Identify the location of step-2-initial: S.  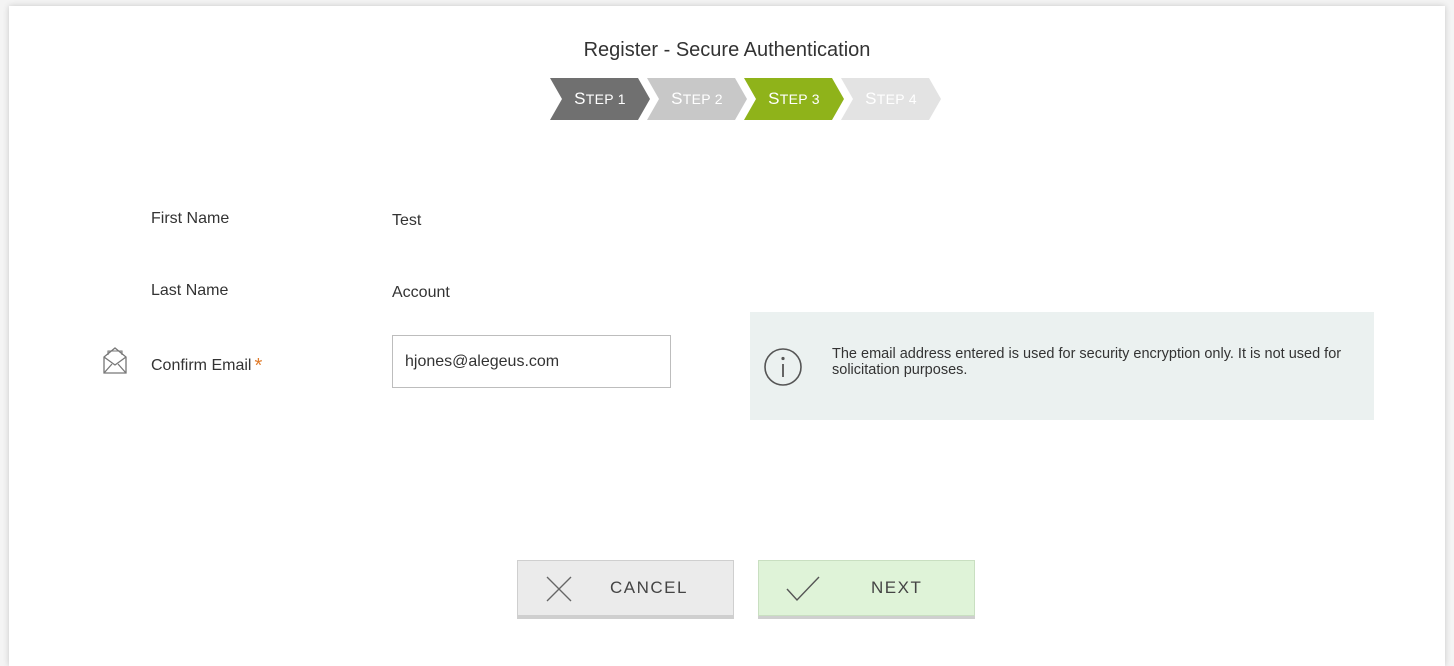
(677, 98).